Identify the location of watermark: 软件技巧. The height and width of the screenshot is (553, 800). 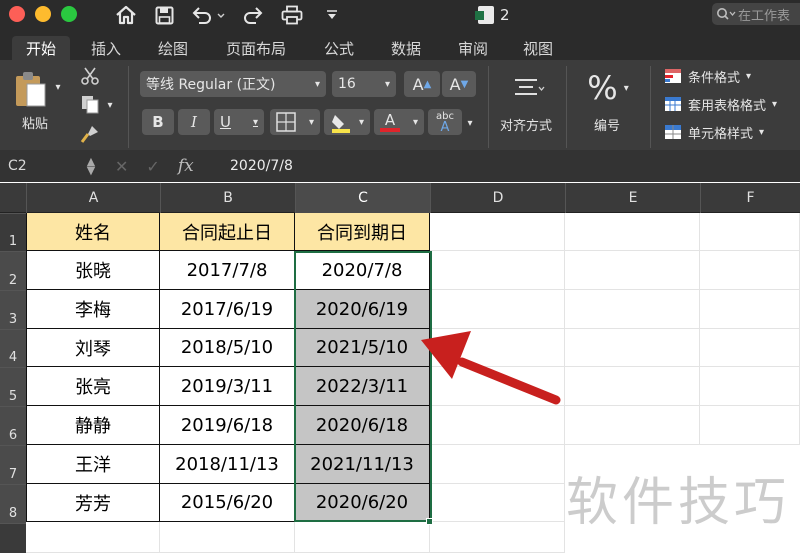
(678, 503).